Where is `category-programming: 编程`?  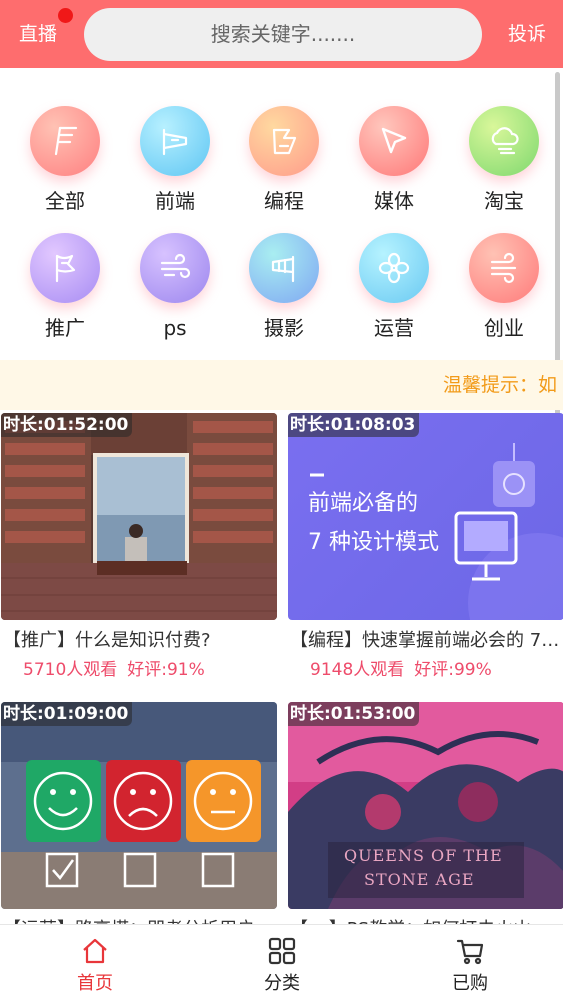 category-programming: 编程 is located at coordinates (284, 161).